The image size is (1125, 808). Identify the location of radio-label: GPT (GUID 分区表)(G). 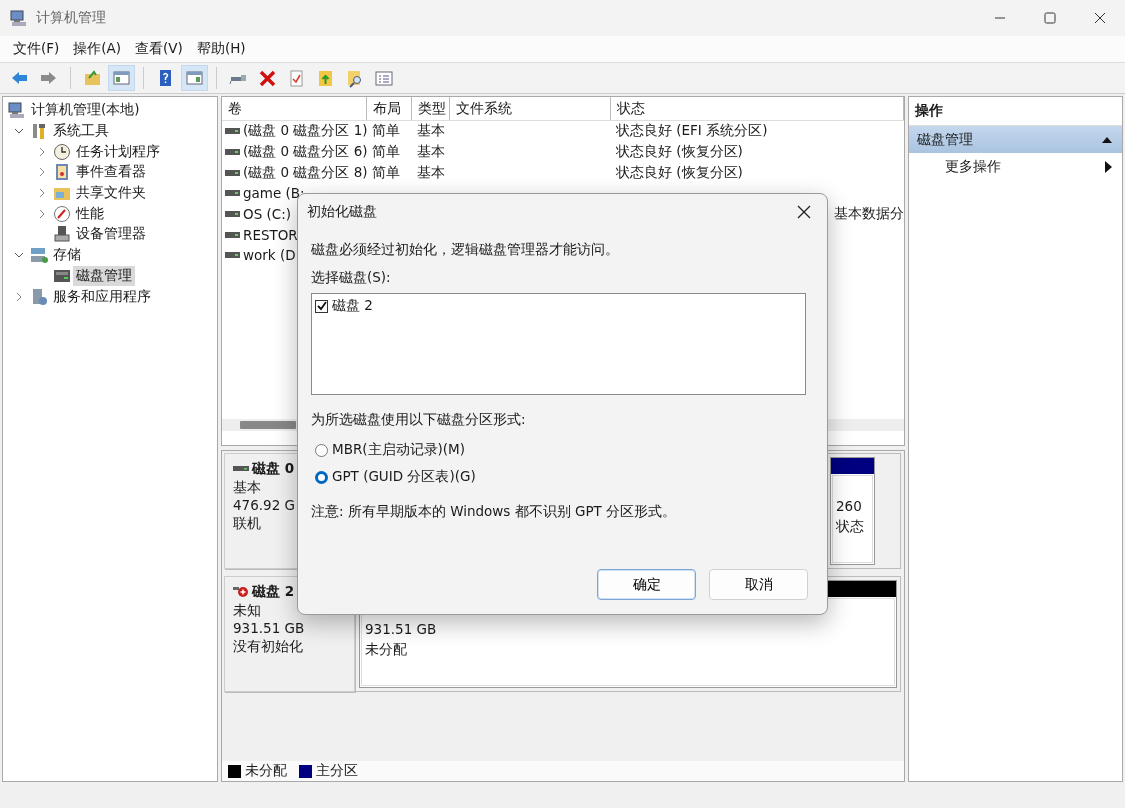
(404, 477).